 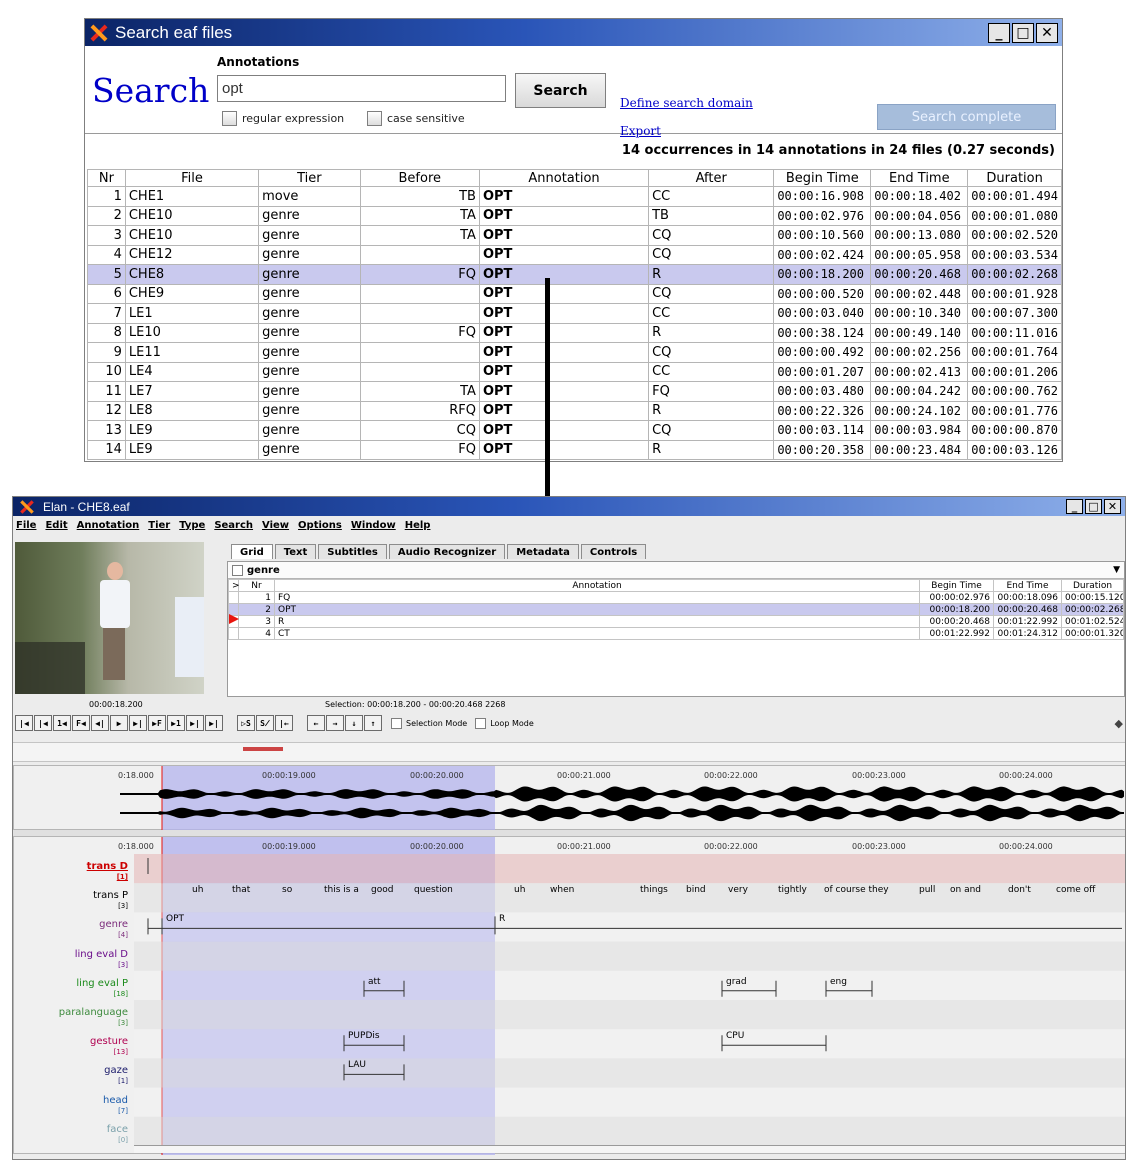 What do you see at coordinates (24, 723) in the screenshot?
I see `media-control-button: |◀` at bounding box center [24, 723].